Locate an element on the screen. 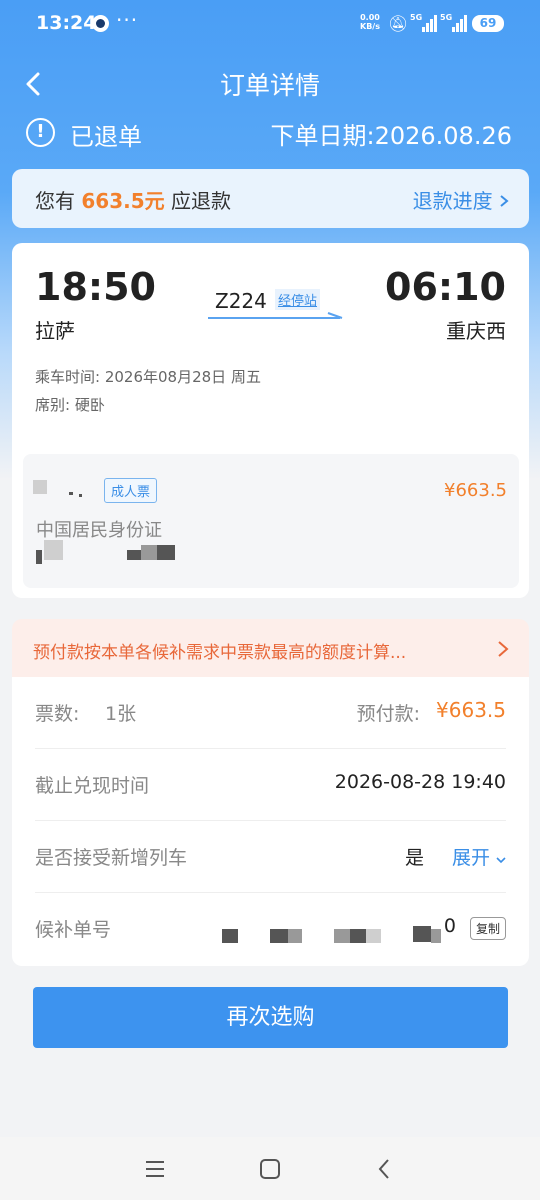 The height and width of the screenshot is (1200, 540). passenger-info: 成人票 ¥663.5 中国居民身份证 is located at coordinates (271, 521).